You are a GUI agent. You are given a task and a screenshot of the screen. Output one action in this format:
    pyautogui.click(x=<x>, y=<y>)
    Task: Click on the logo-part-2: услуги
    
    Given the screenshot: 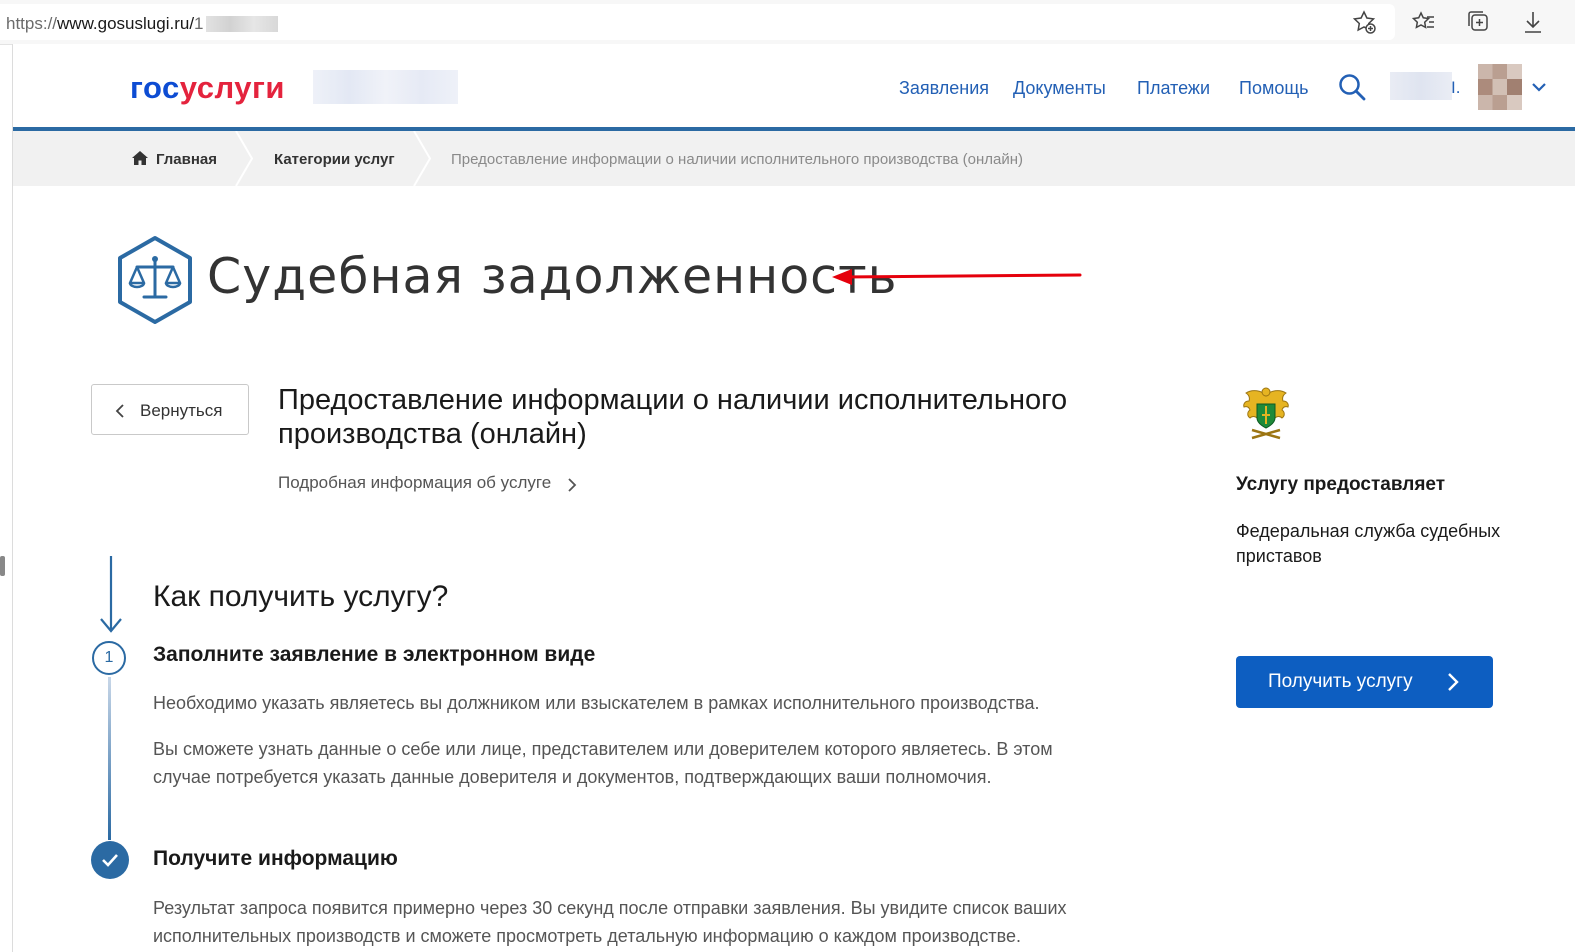 What is the action you would take?
    pyautogui.click(x=232, y=87)
    